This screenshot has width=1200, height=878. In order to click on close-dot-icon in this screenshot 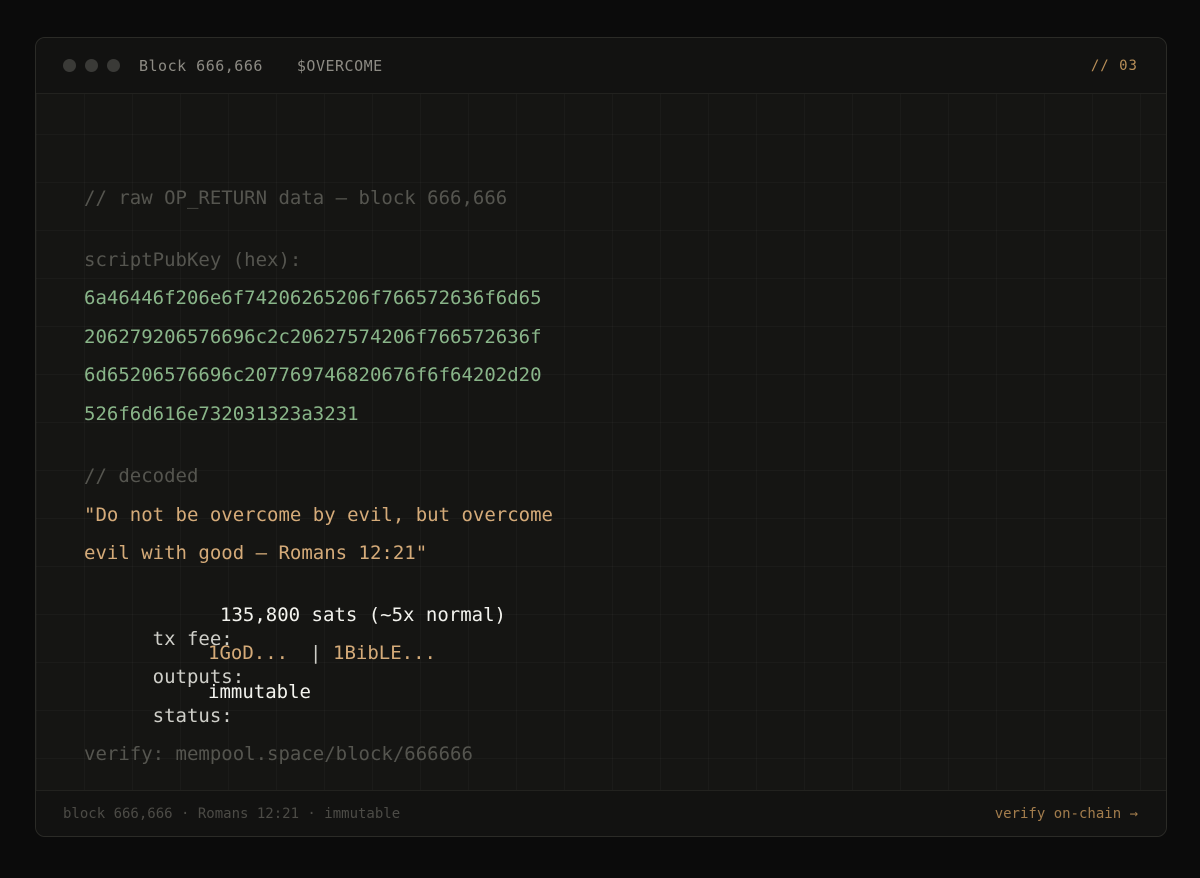, I will do `click(69, 65)`.